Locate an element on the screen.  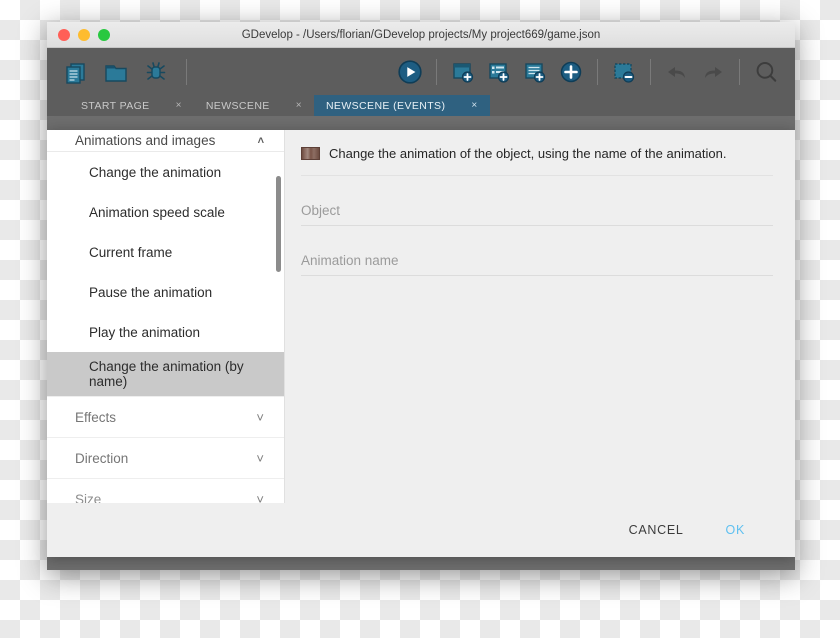
tab-newscene-events: NEWSCENE (EVENTS) × is located at coordinates (401, 105).